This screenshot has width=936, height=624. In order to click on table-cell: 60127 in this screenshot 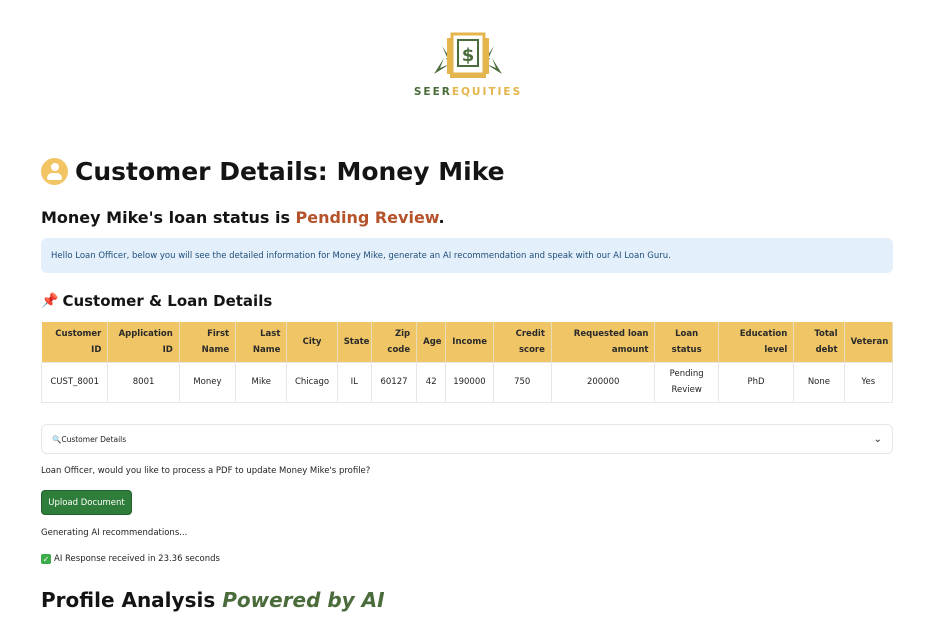, I will do `click(394, 382)`.